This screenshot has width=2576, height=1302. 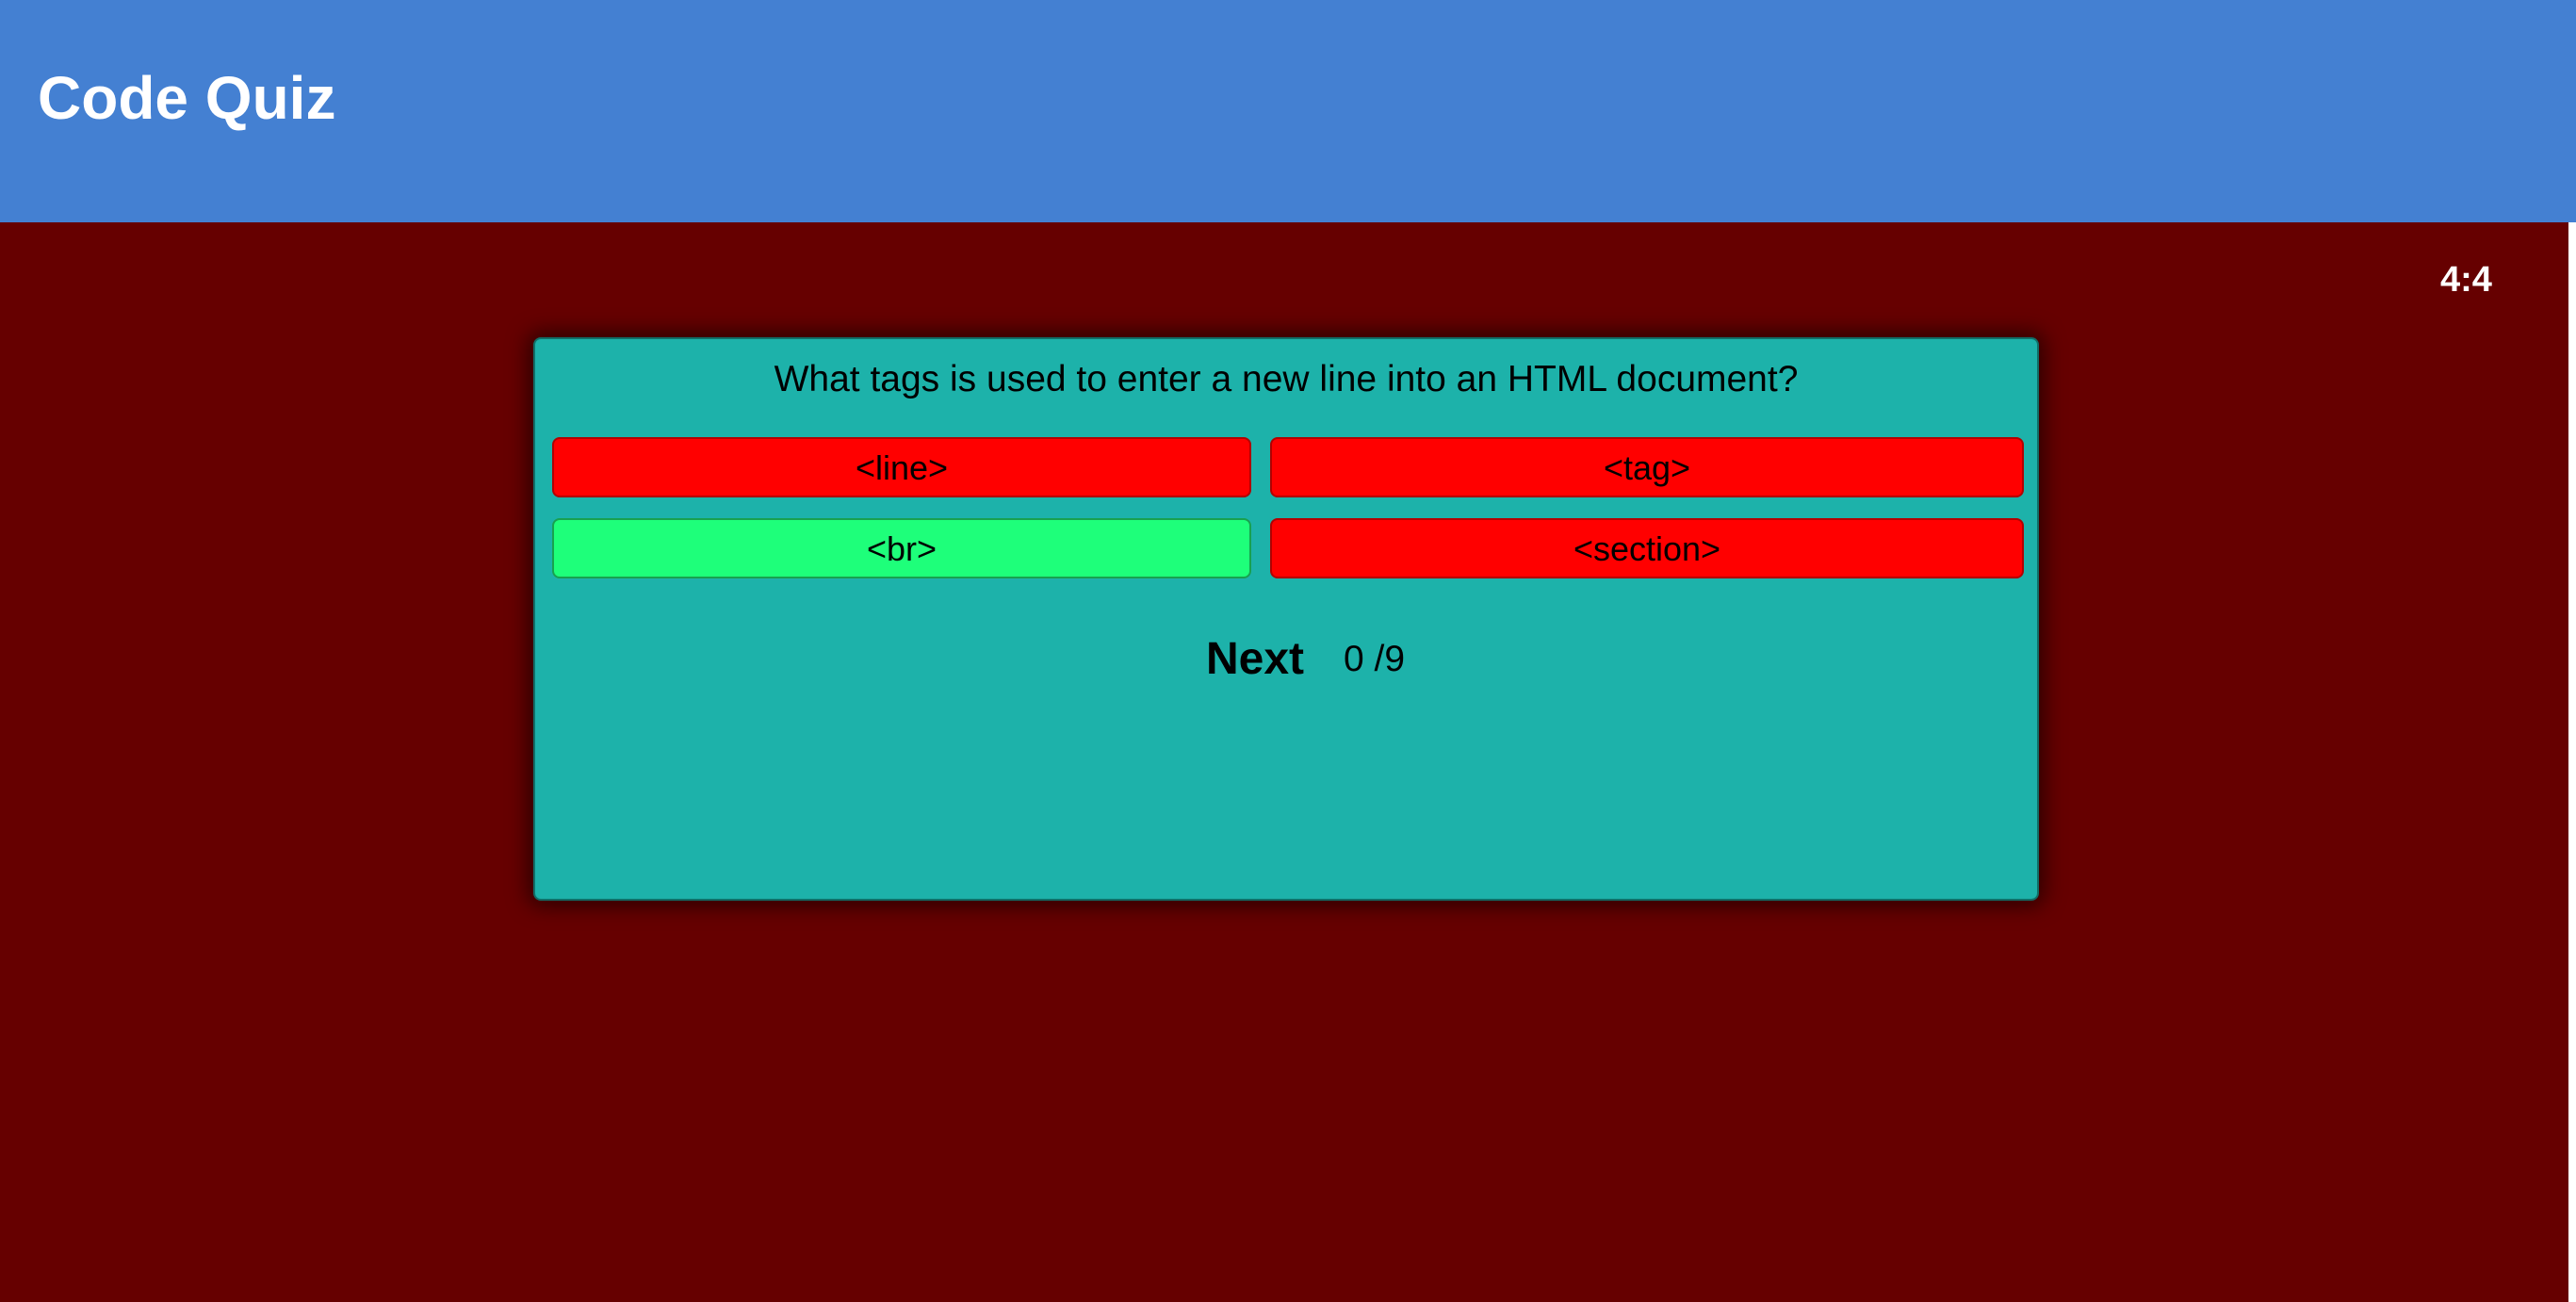 I want to click on answer-button-section: <section>, so click(x=1647, y=548).